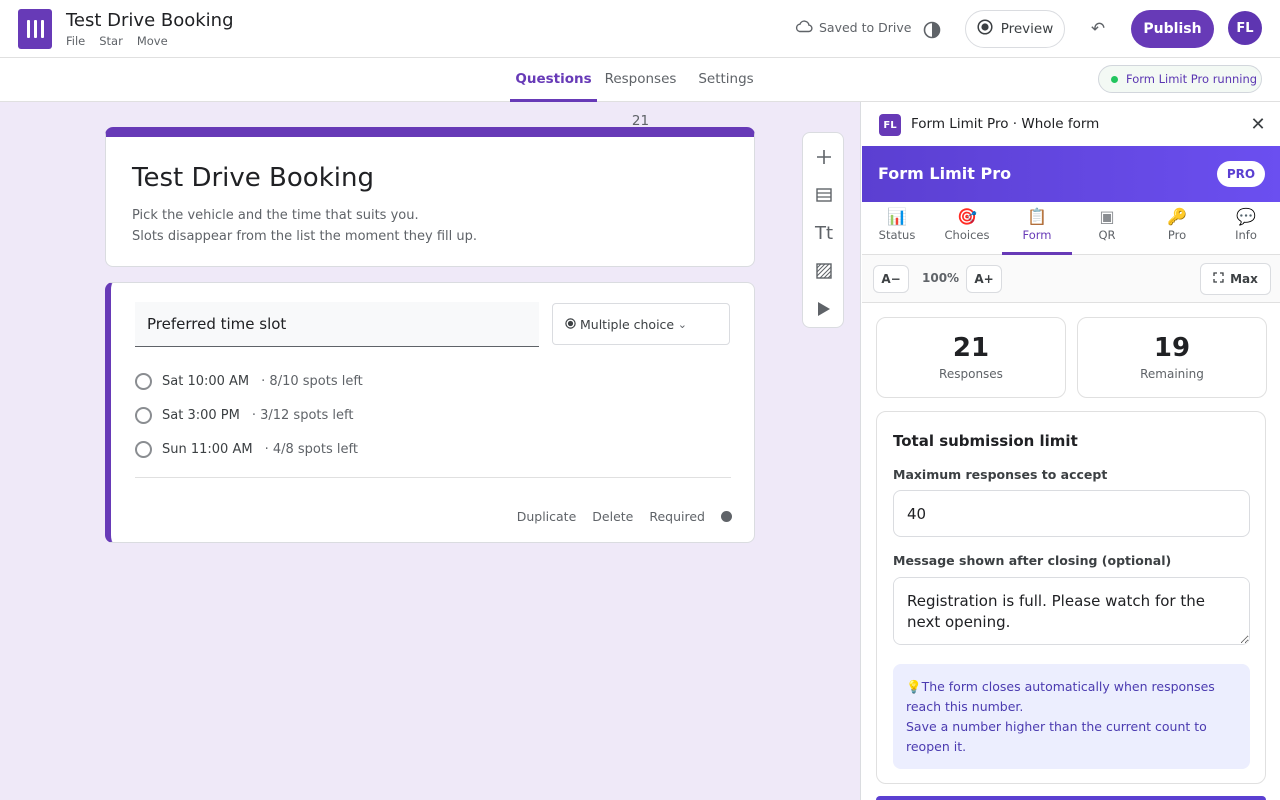 This screenshot has height=800, width=1280. I want to click on save-status-label: Saved to Drive, so click(865, 27).